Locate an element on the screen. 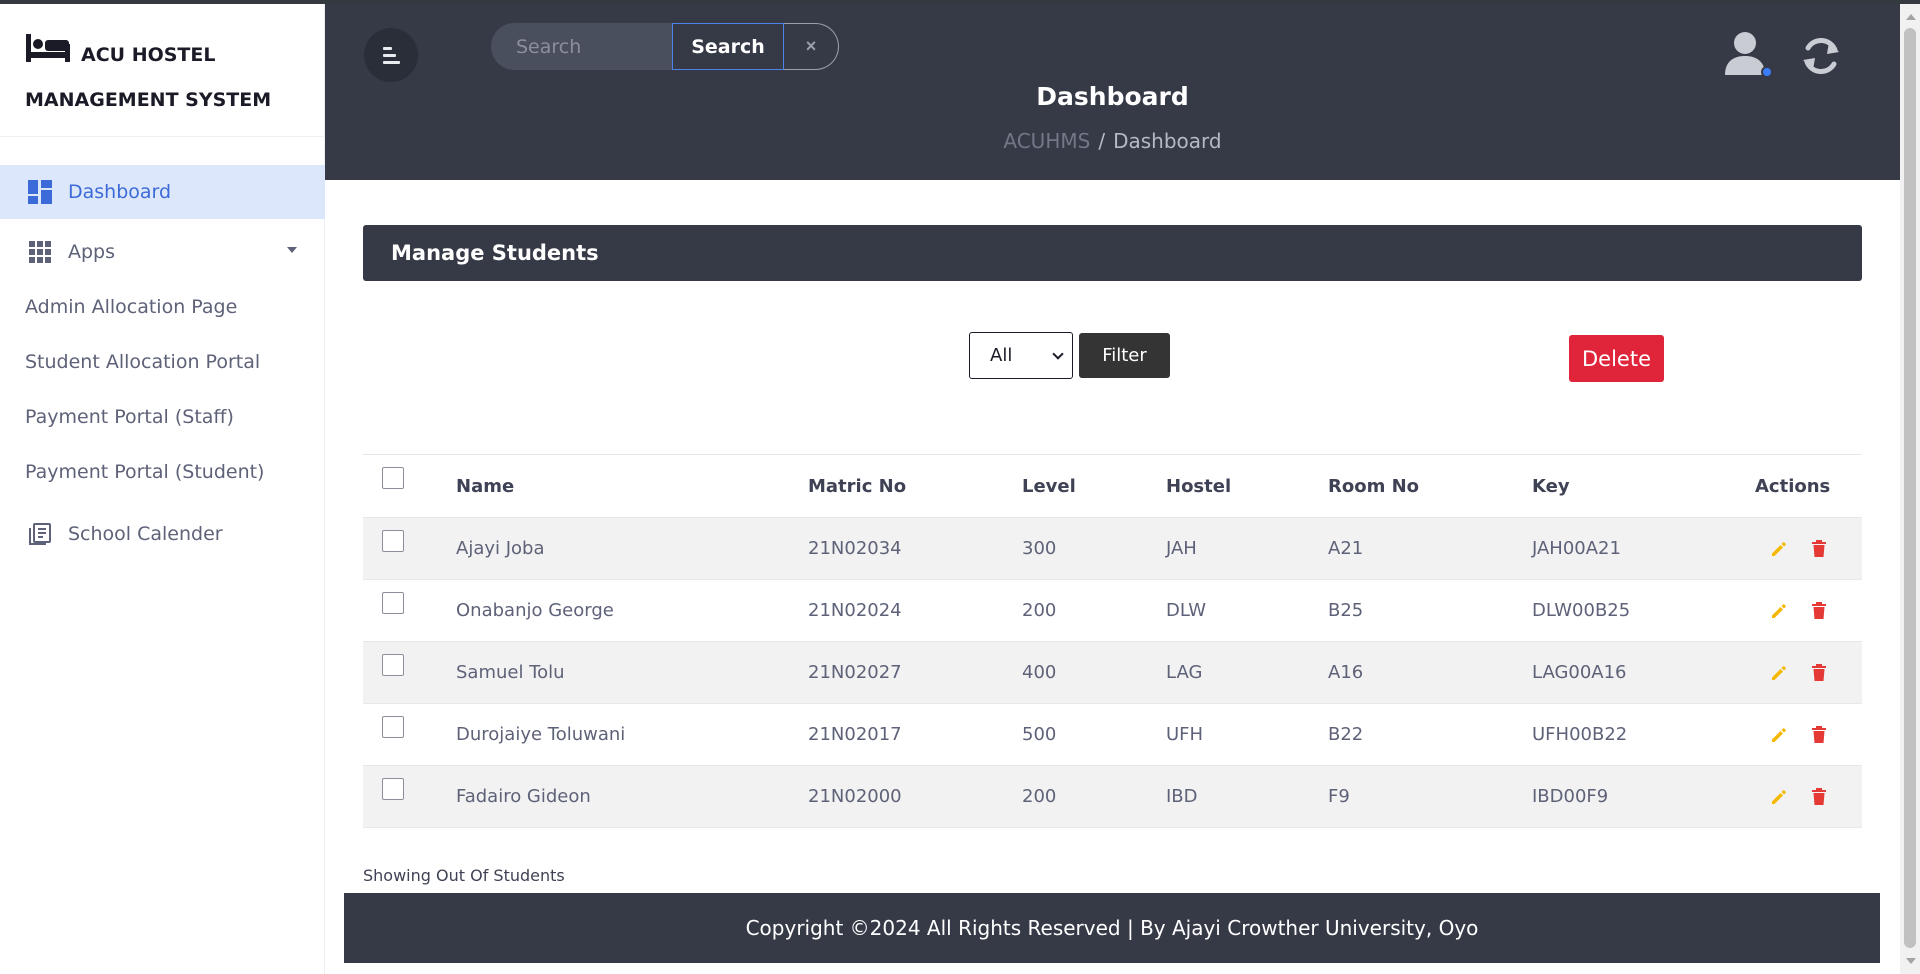 The width and height of the screenshot is (1920, 974). dashboard-icon is located at coordinates (40, 192).